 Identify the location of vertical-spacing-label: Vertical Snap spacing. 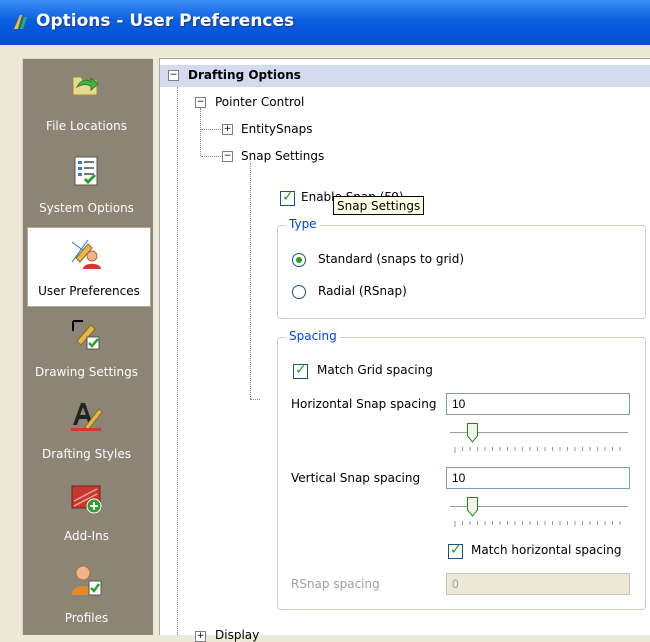
(356, 478).